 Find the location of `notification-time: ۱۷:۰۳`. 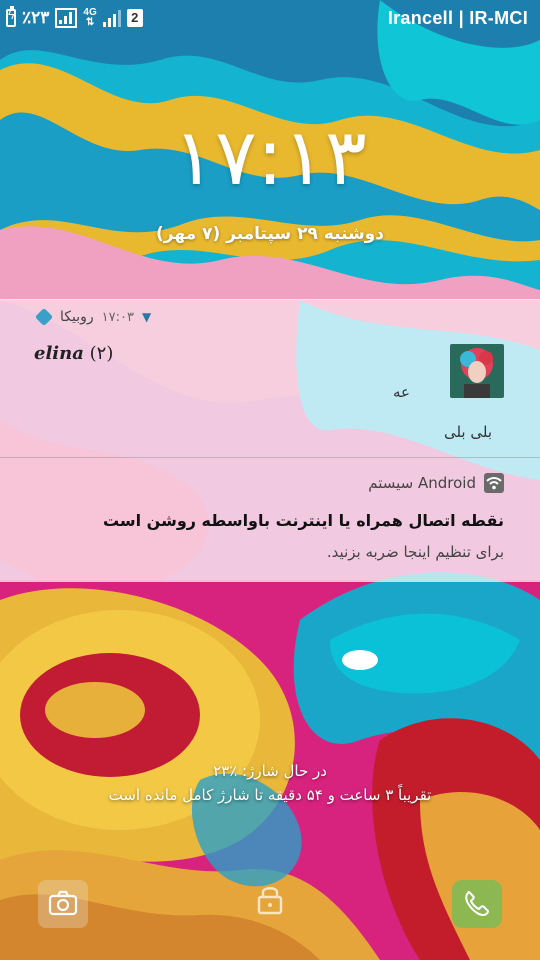

notification-time: ۱۷:۰۳ is located at coordinates (117, 317).